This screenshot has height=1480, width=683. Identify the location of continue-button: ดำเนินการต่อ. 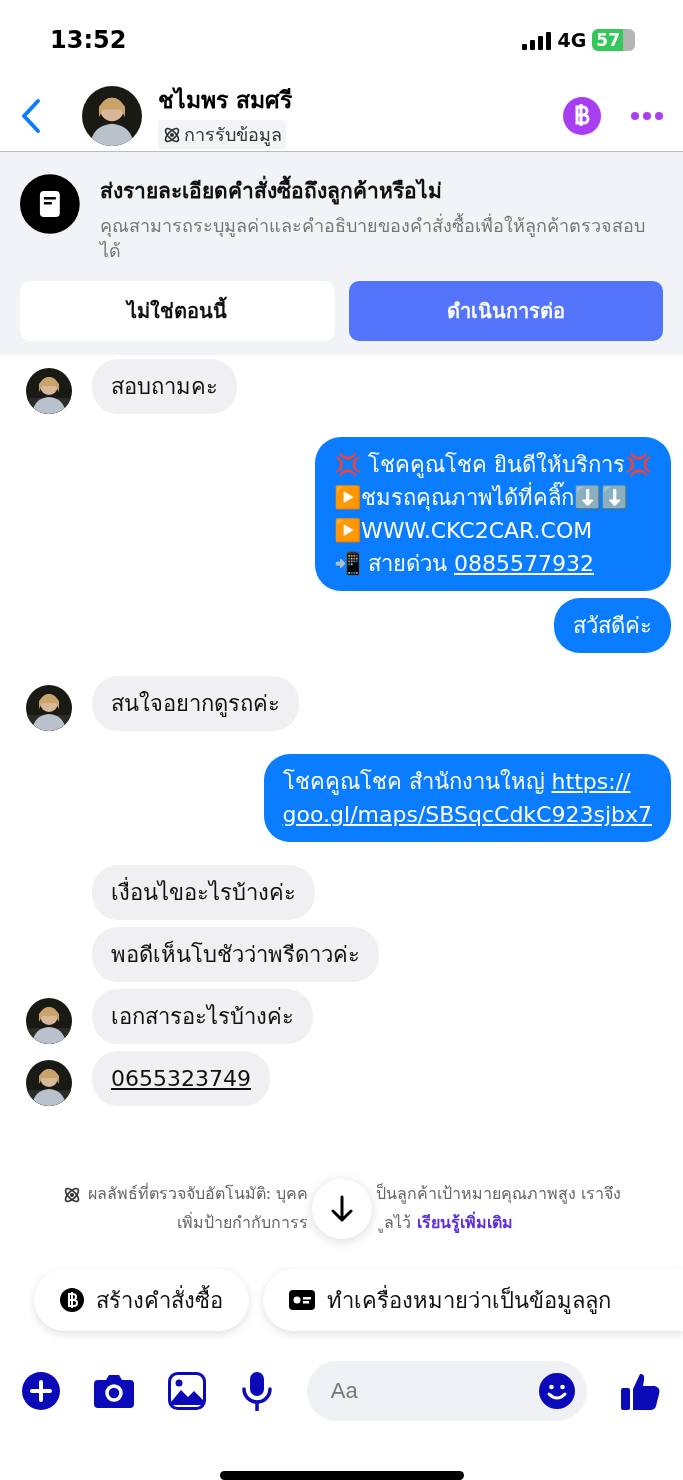
(505, 311).